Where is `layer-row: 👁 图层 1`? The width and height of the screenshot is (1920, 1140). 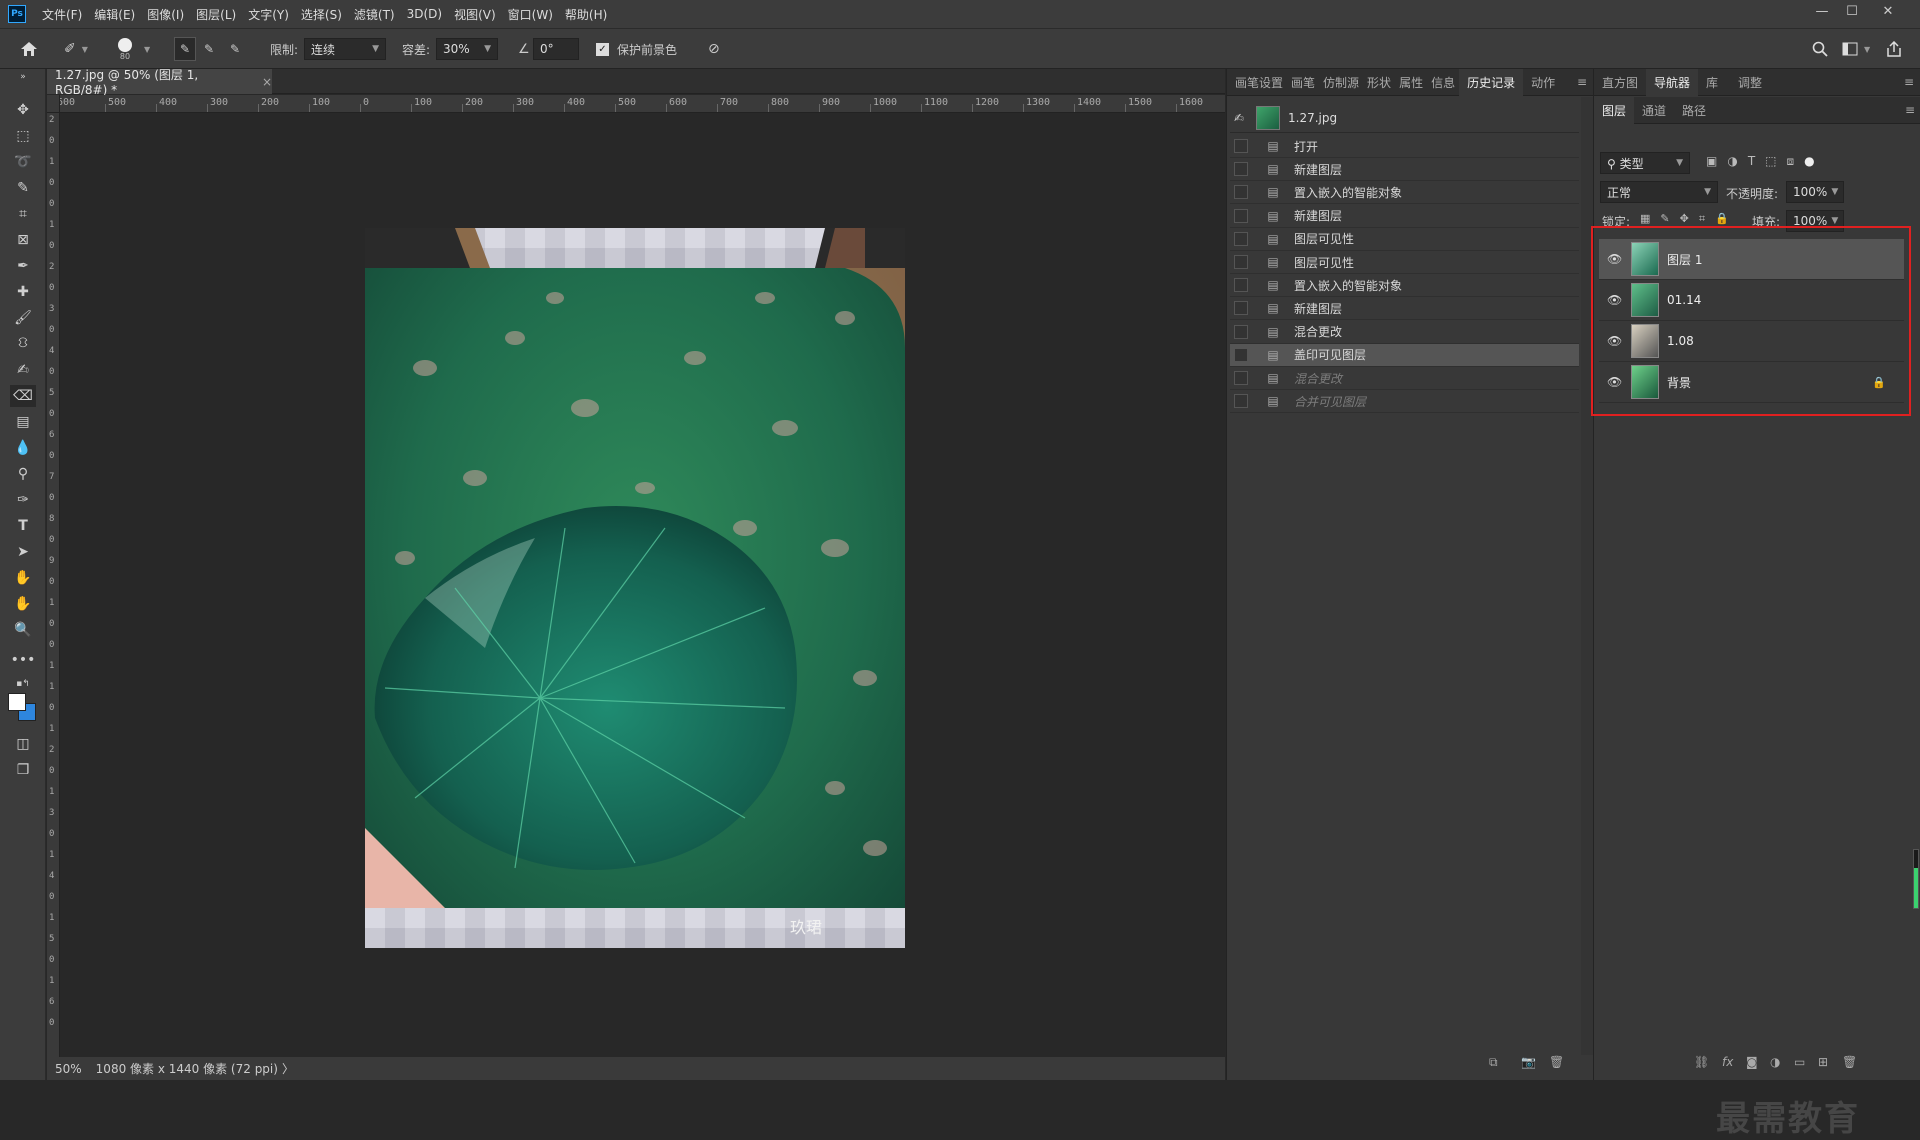
layer-row: 👁 图层 1 is located at coordinates (1751, 259).